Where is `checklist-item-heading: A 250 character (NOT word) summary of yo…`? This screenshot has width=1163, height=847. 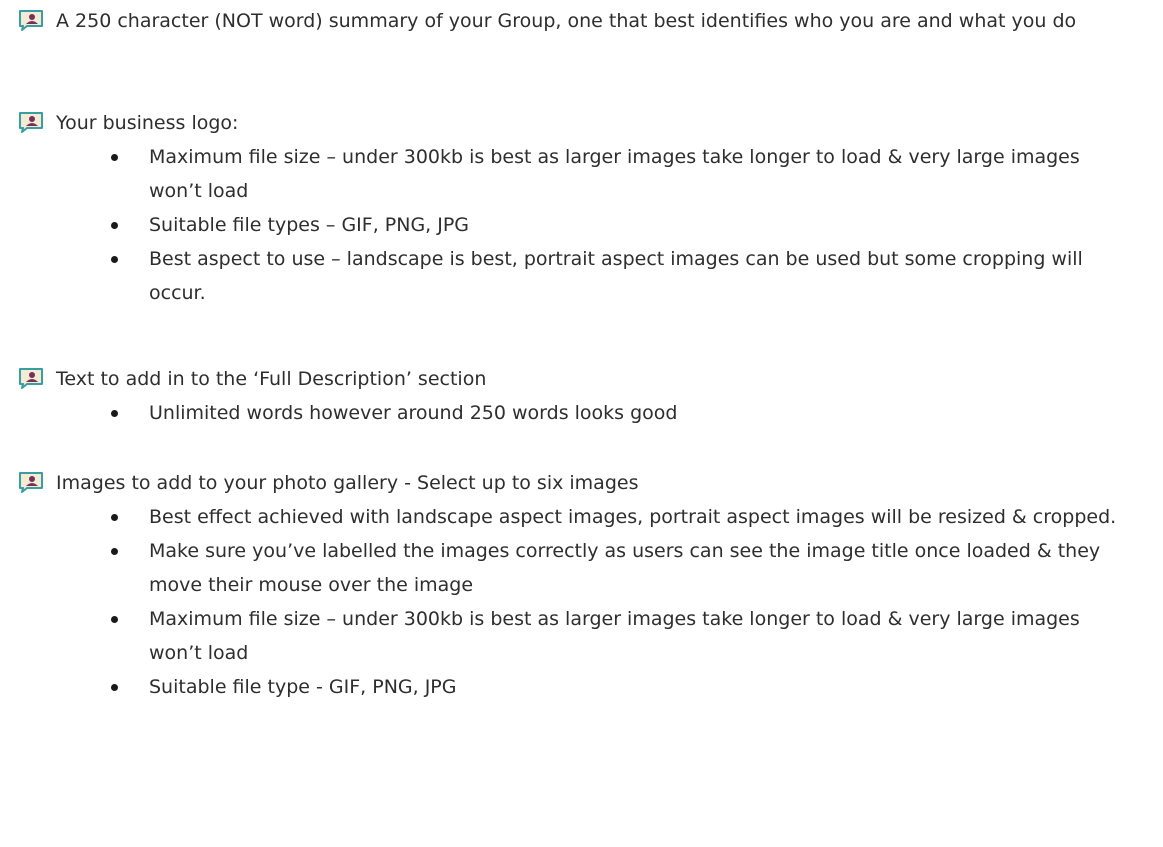
checklist-item-heading: A 250 character (NOT word) summary of yo… is located at coordinates (581, 21).